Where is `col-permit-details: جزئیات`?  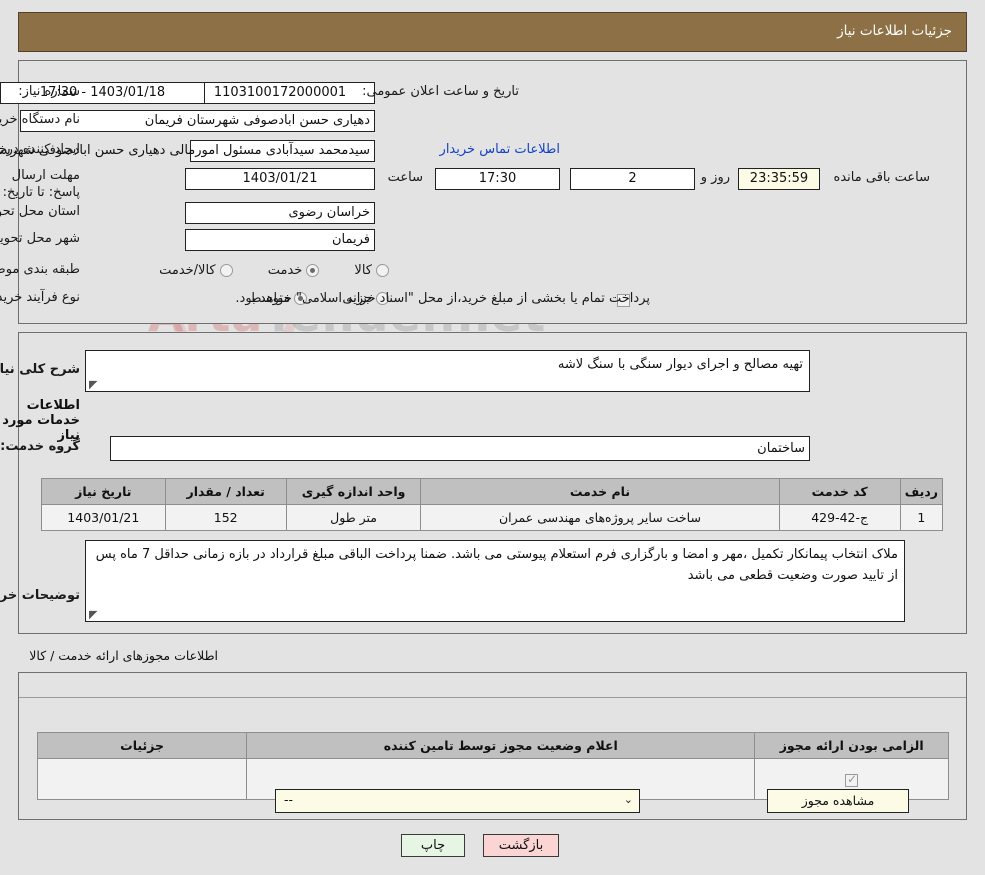
col-permit-details: جزئیات is located at coordinates (142, 745).